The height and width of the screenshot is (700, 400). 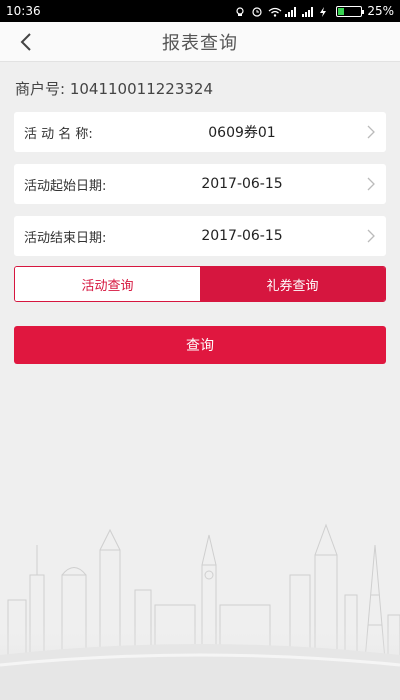 What do you see at coordinates (58, 134) in the screenshot?
I see `activity-name-label: 活 动 名 称:` at bounding box center [58, 134].